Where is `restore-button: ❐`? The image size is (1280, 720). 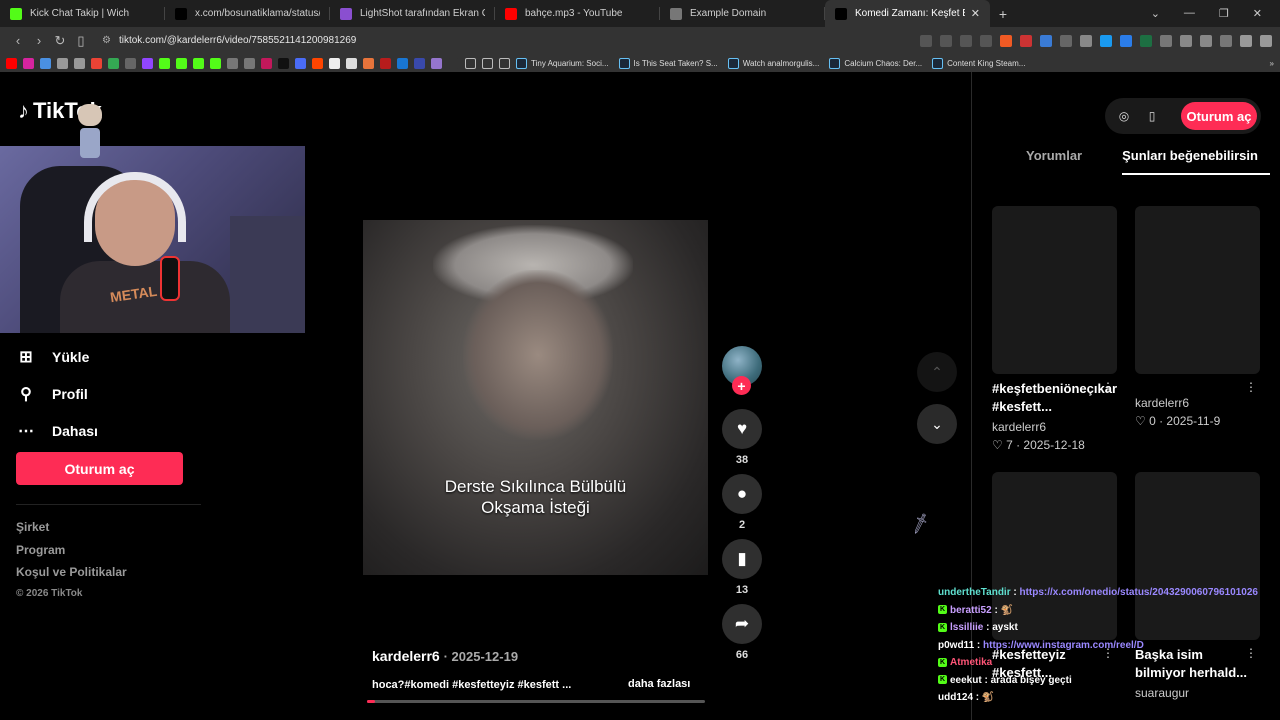
restore-button: ❐ is located at coordinates (1224, 13).